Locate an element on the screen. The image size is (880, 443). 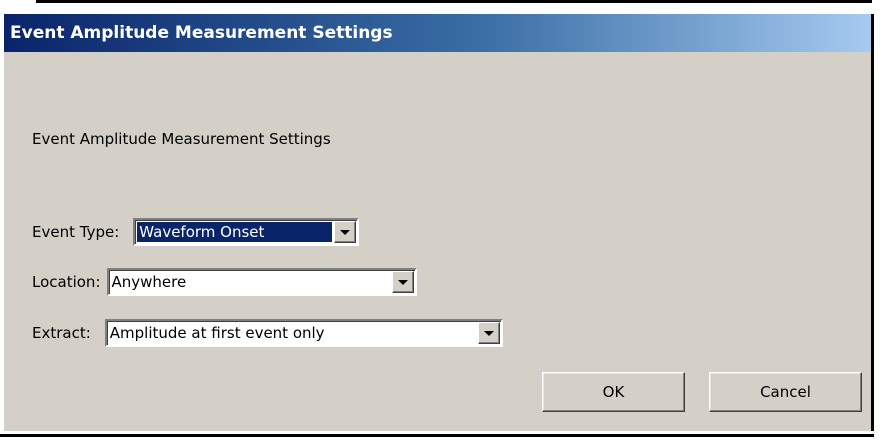
location-select: Anywhere is located at coordinates (261, 282).